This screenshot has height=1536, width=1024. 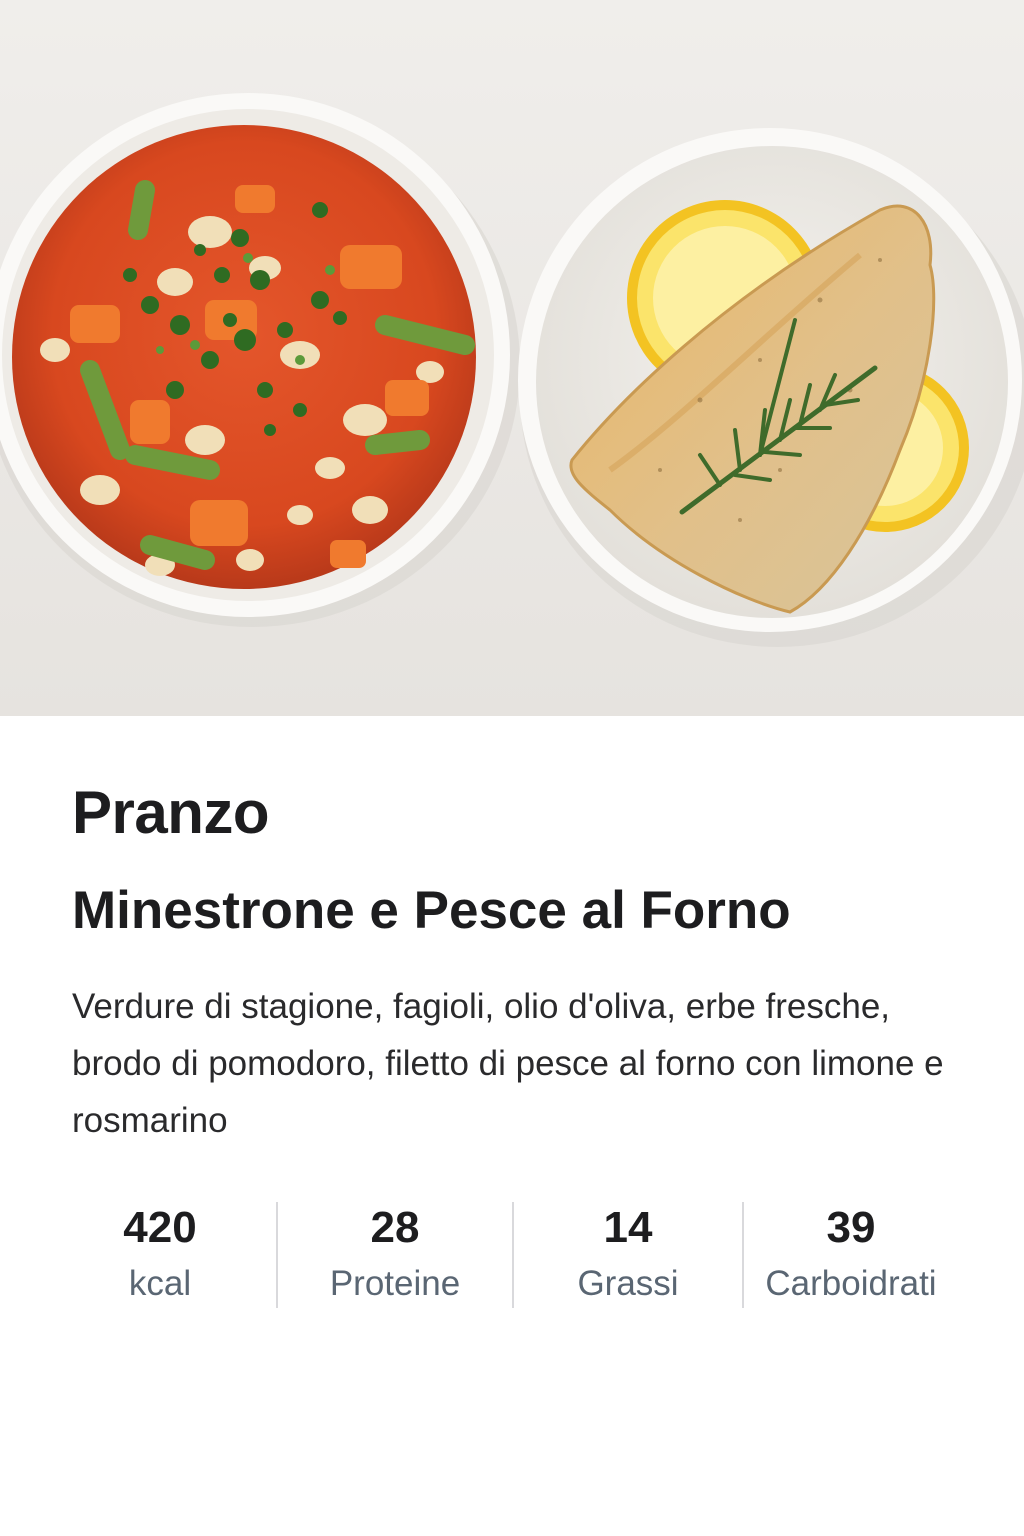 What do you see at coordinates (628, 1255) in the screenshot?
I see `nutrition-fat: 14 Grassi` at bounding box center [628, 1255].